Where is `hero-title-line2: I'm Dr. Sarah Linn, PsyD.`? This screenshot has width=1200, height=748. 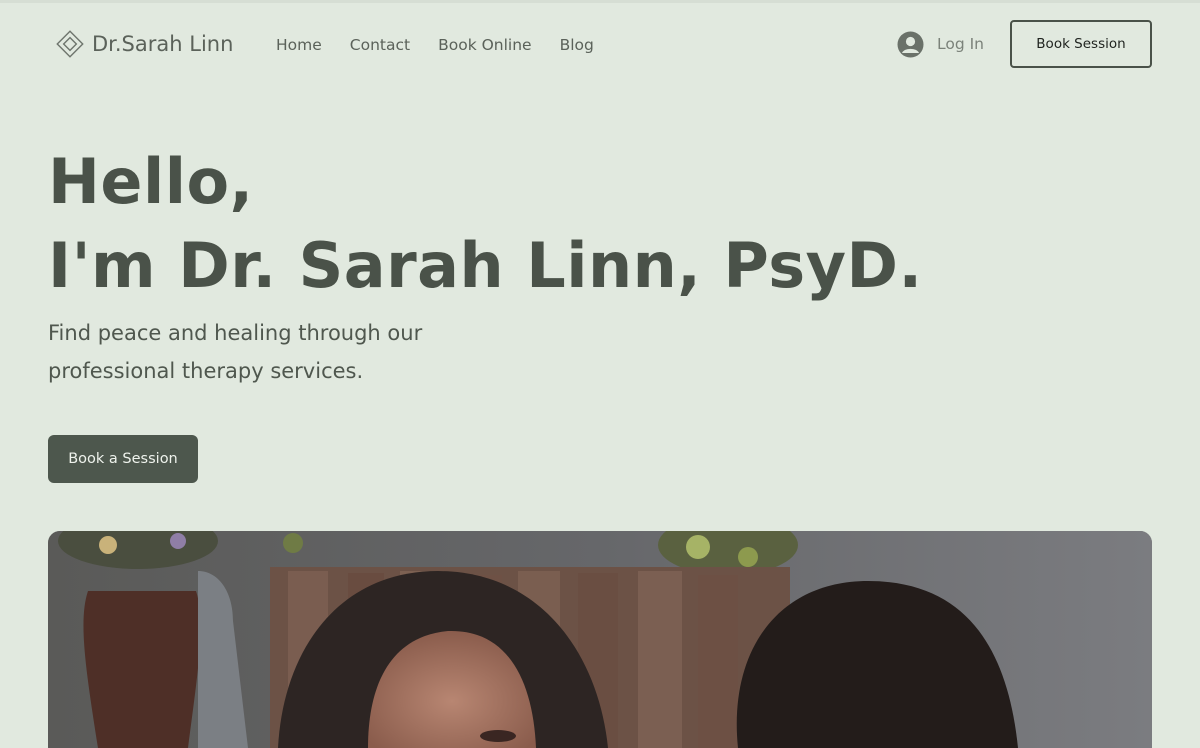
hero-title-line2: I'm Dr. Sarah Linn, PsyD. is located at coordinates (485, 265).